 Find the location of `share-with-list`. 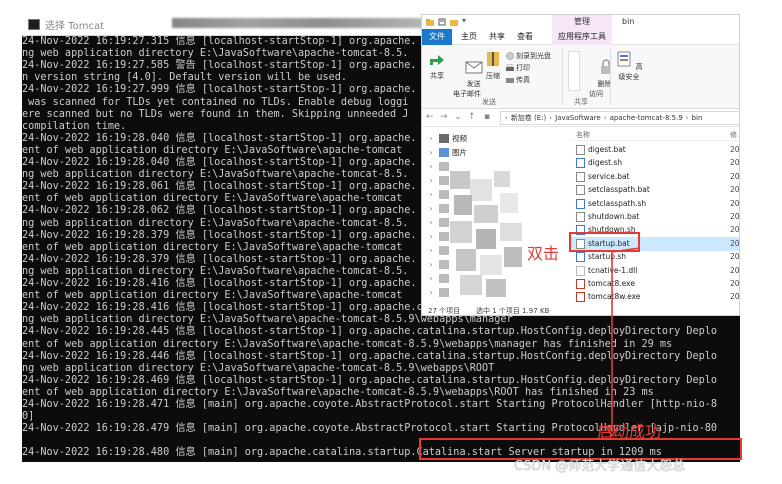

share-with-list is located at coordinates (574, 71).